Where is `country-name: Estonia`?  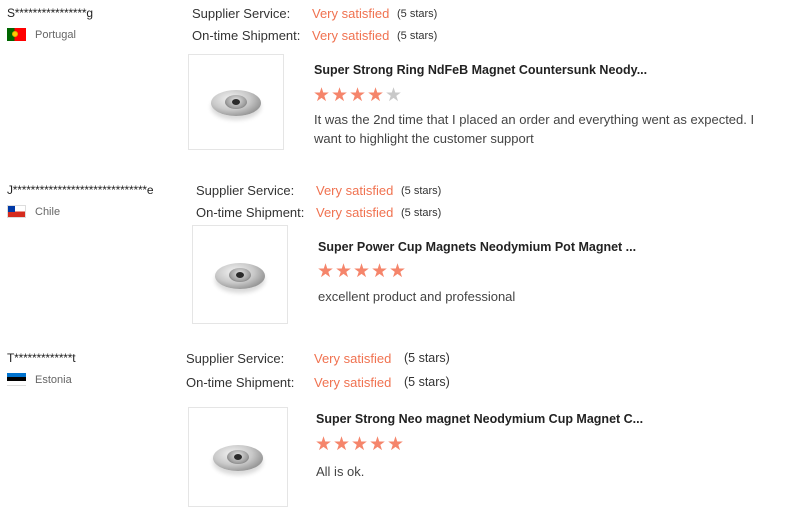
country-name: Estonia is located at coordinates (53, 379).